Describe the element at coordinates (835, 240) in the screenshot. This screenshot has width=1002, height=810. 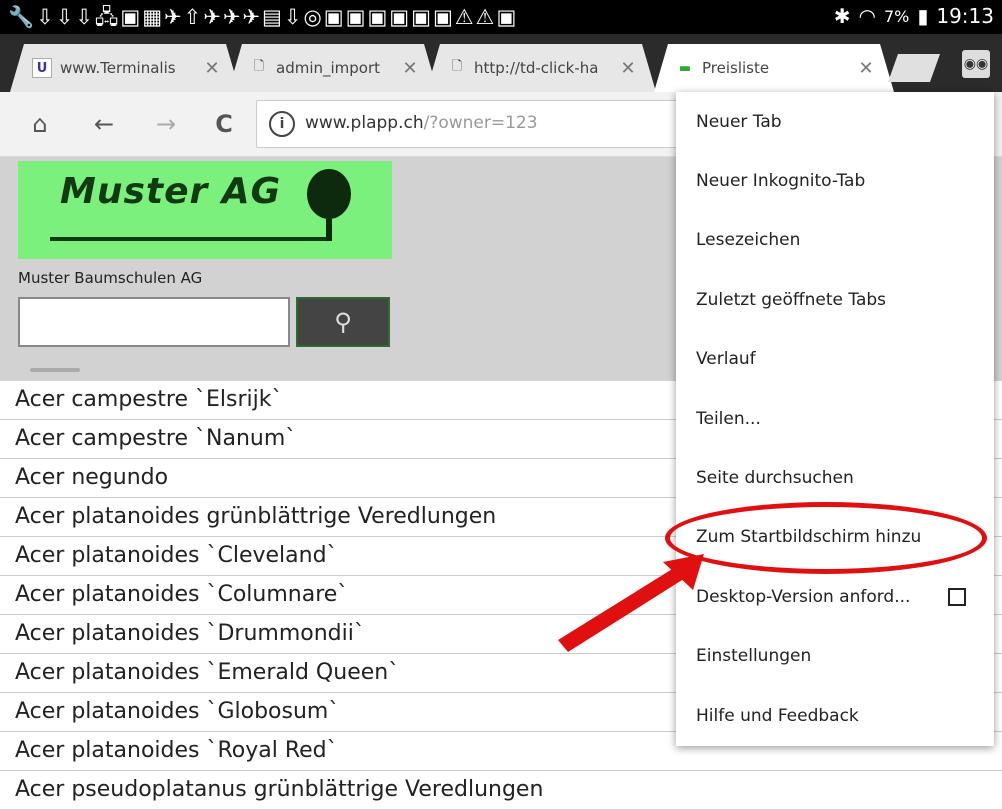
I see `menu-item-bookmarks: Lesezeichen` at that location.